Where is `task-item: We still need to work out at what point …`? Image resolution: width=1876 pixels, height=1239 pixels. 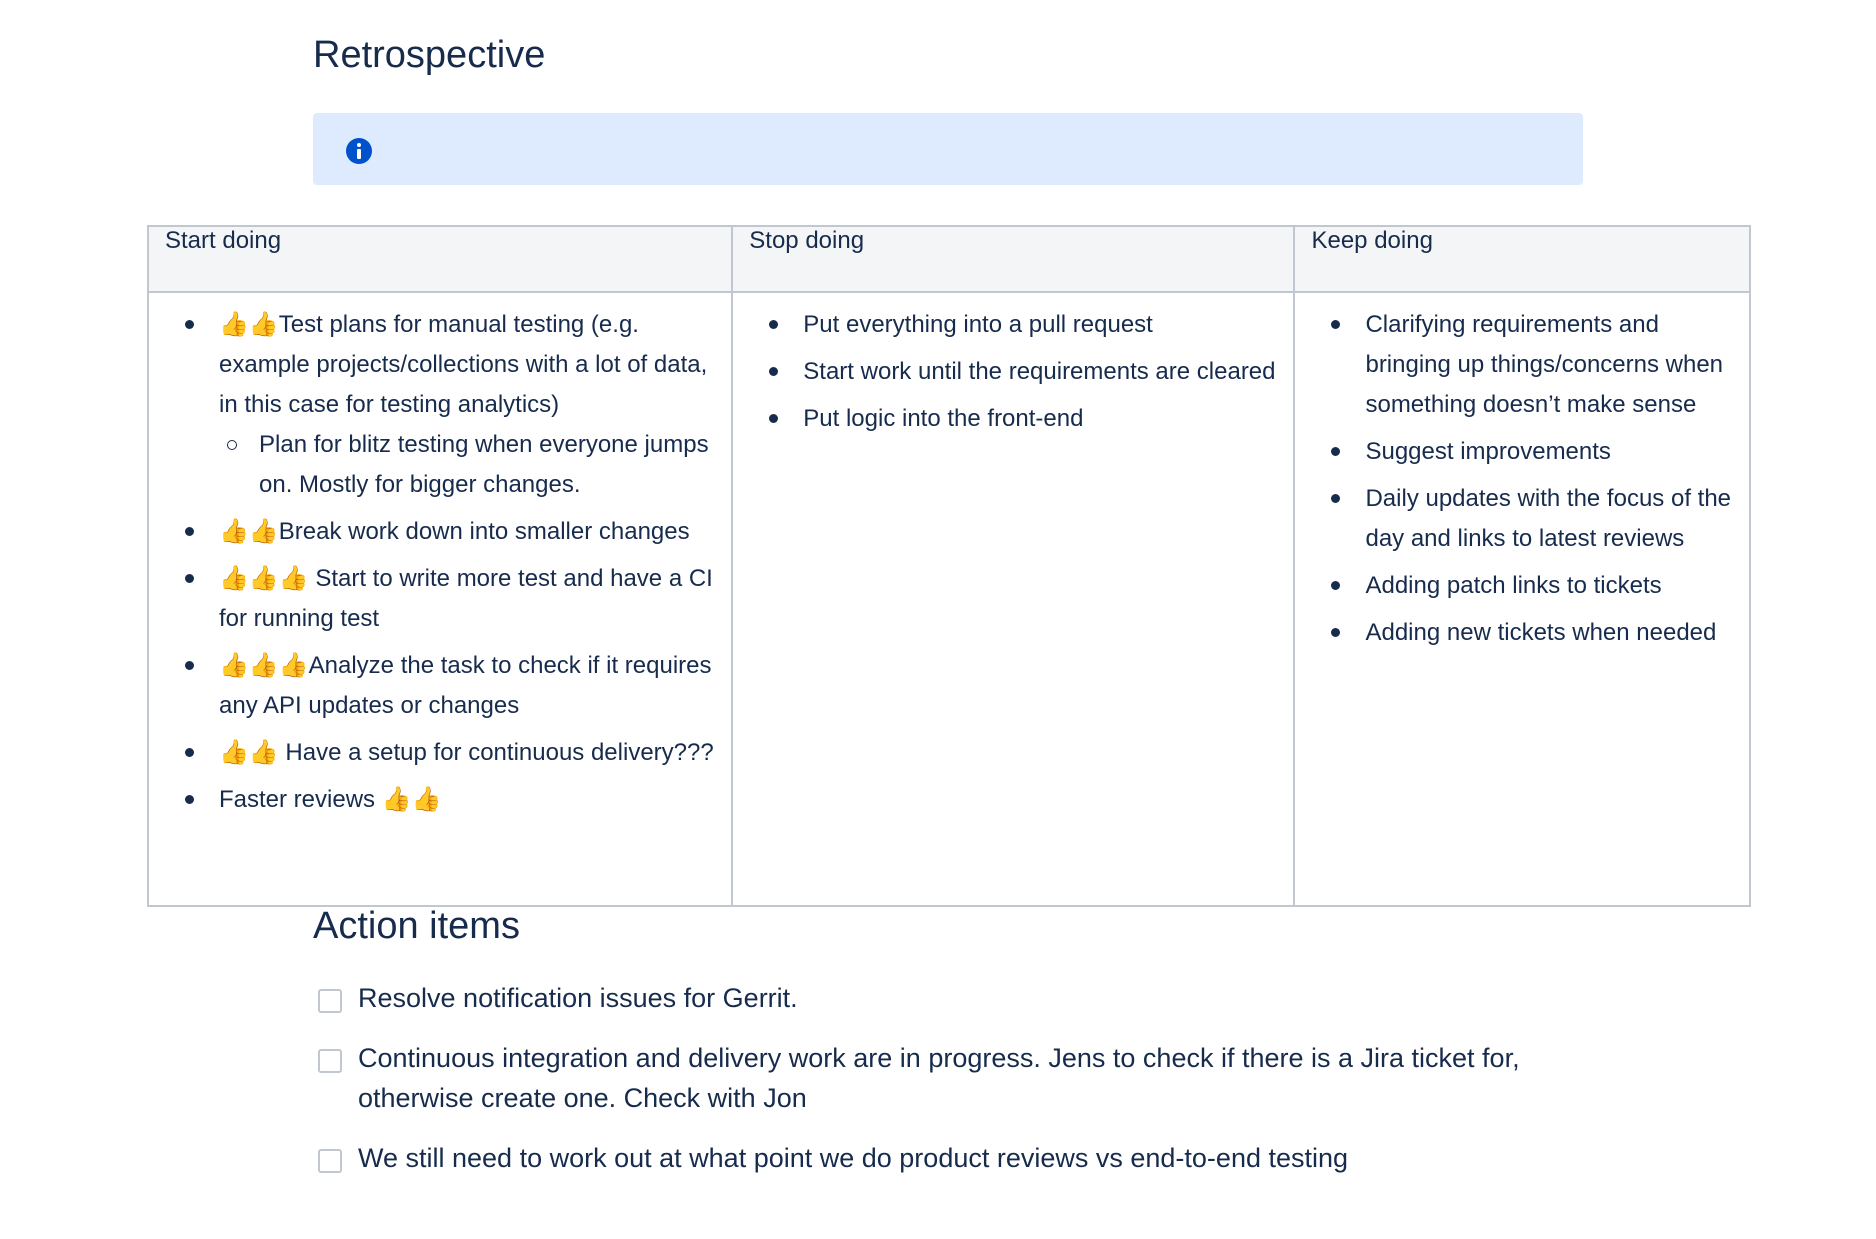
task-item: We still need to work out at what point … is located at coordinates (968, 1158).